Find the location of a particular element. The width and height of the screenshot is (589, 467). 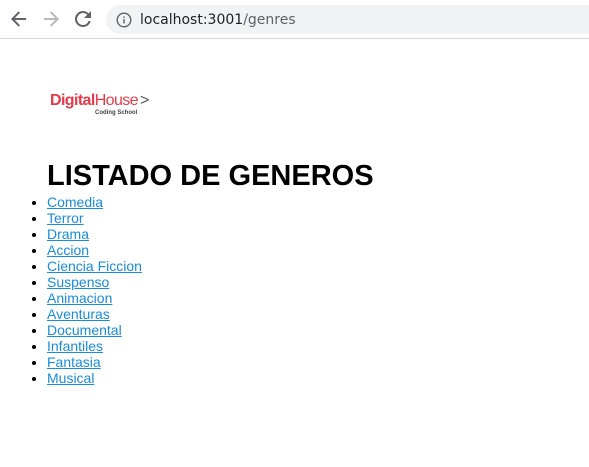

arrow-right-icon is located at coordinates (51, 19).